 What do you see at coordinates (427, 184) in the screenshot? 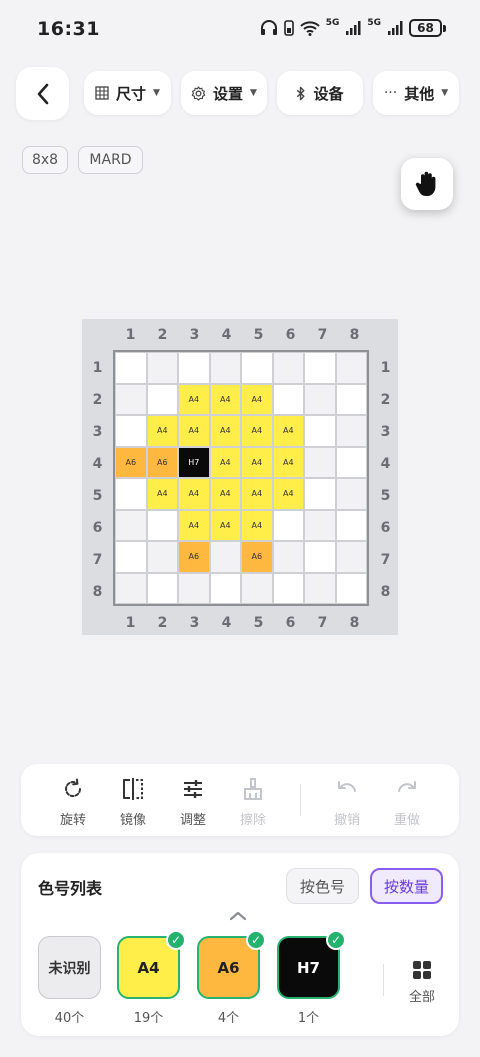
I see `pan-mode-button` at bounding box center [427, 184].